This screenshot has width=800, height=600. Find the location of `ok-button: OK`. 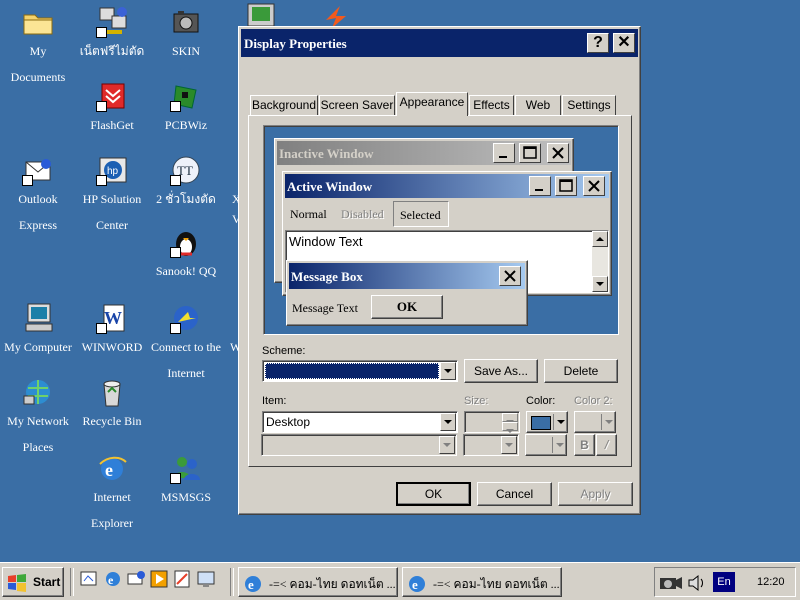

ok-button: OK is located at coordinates (433, 494).